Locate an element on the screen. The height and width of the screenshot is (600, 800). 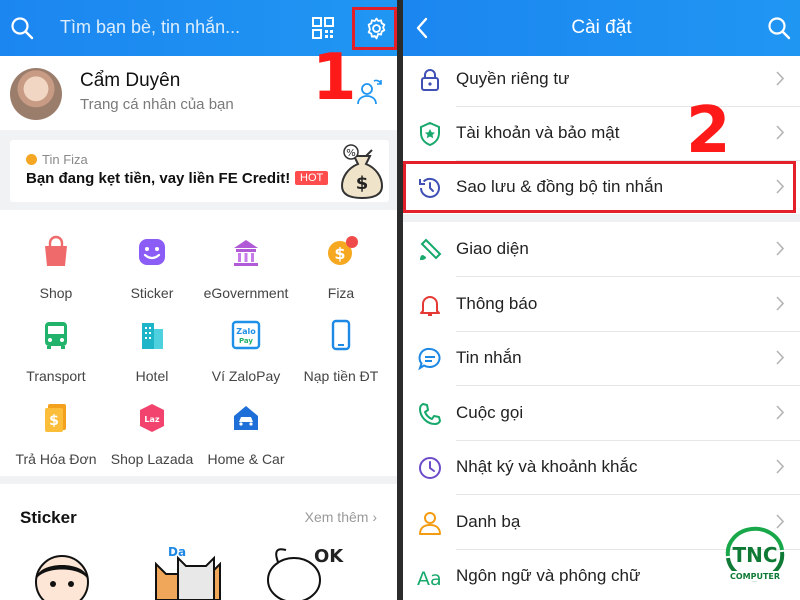
zalopay-icon: Zalo Pay is located at coordinates (246, 335).